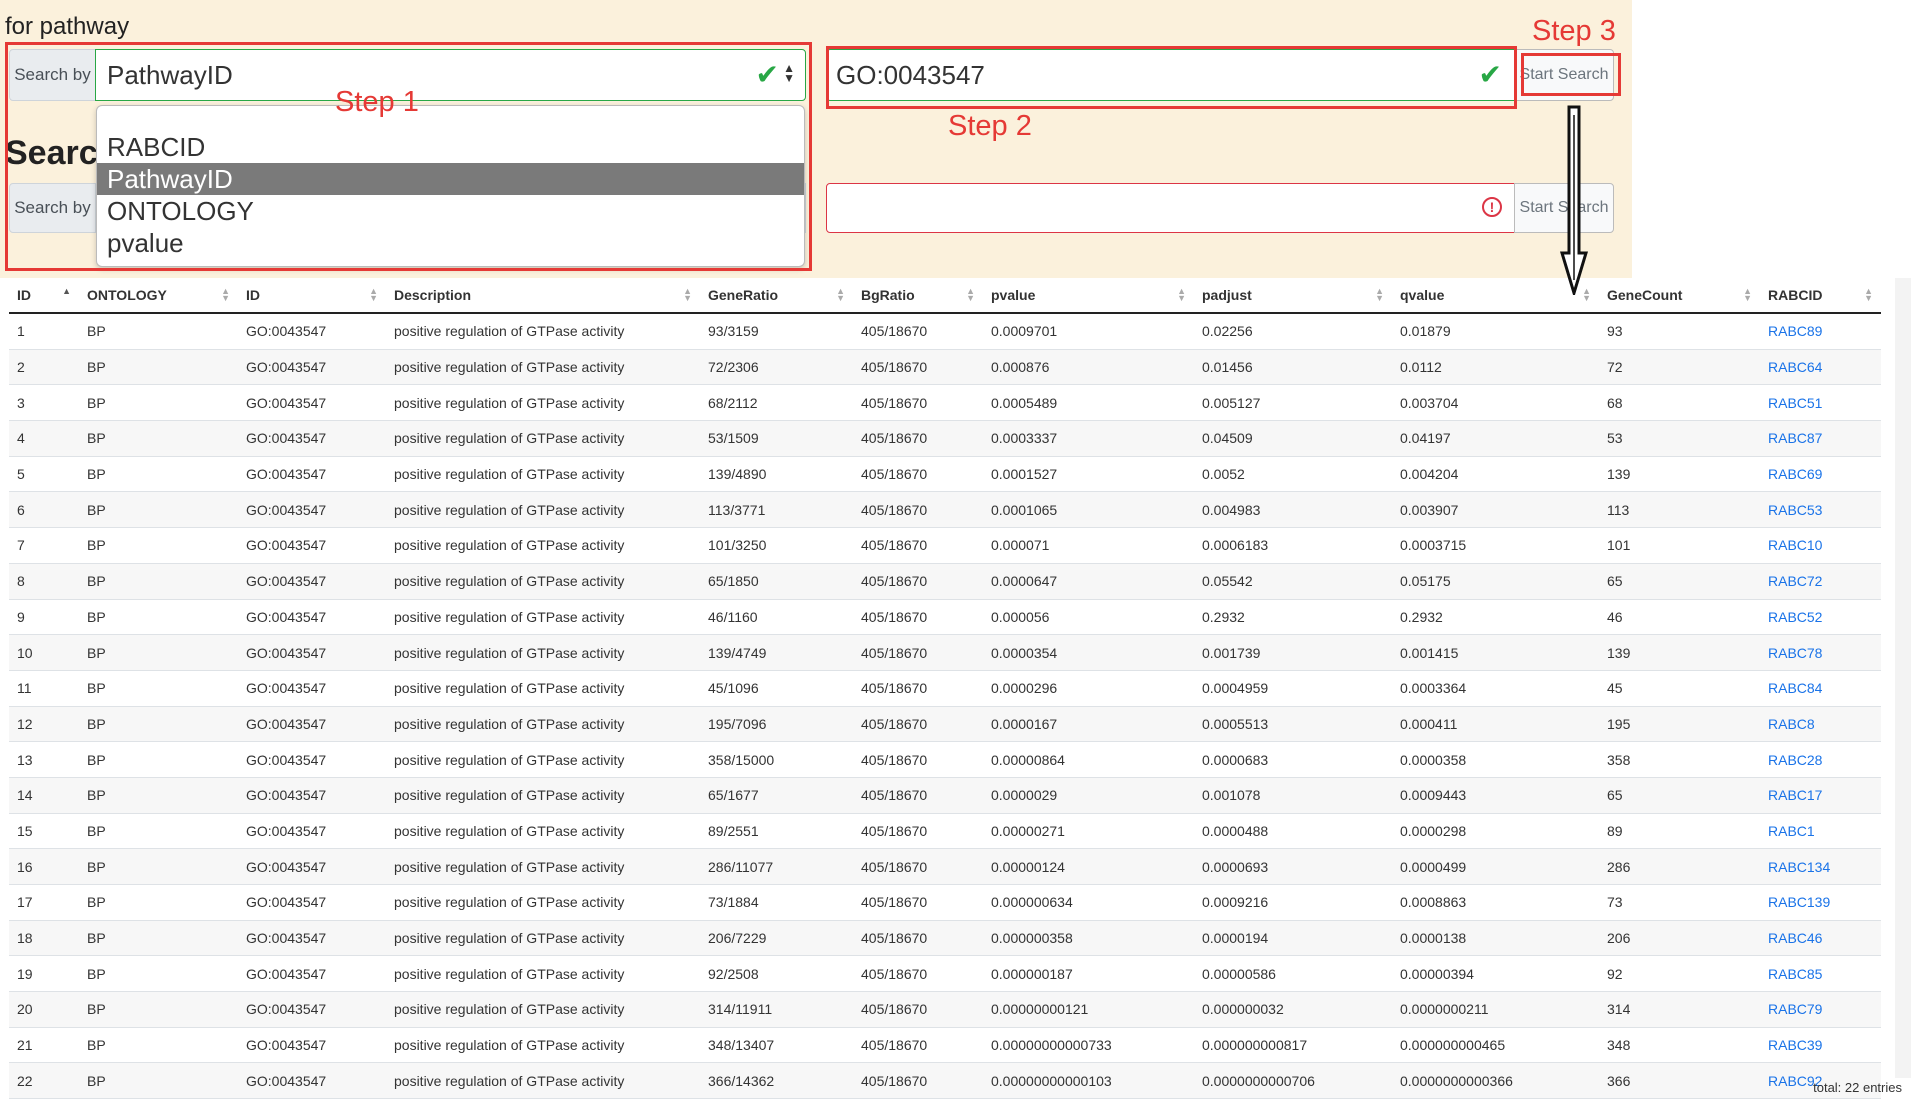  What do you see at coordinates (1820, 902) in the screenshot?
I see `rabcid-link: RABC139` at bounding box center [1820, 902].